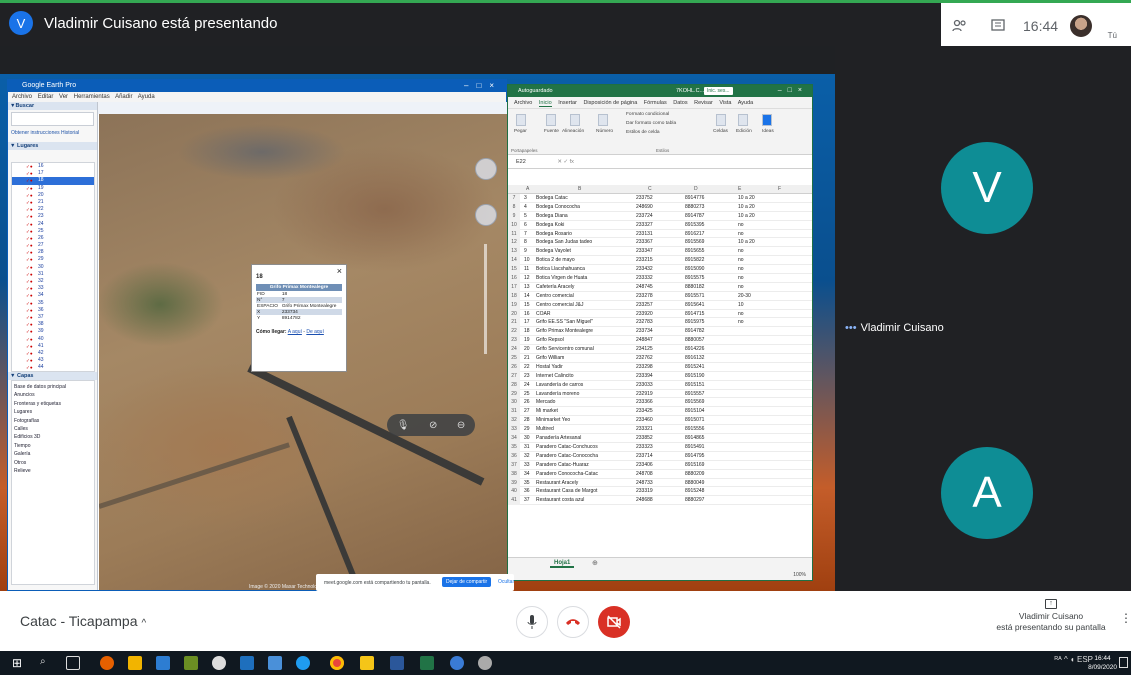 This screenshot has height=675, width=1131. I want to click on table-cell: Bodega San Judas tadeo, so click(564, 242).